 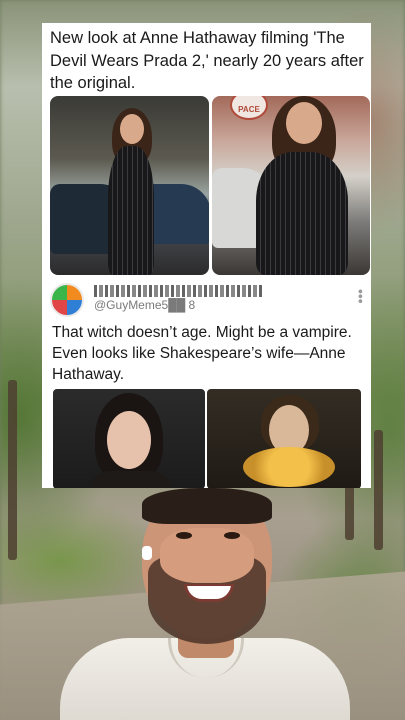 I want to click on redacted-display-name, so click(x=179, y=291).